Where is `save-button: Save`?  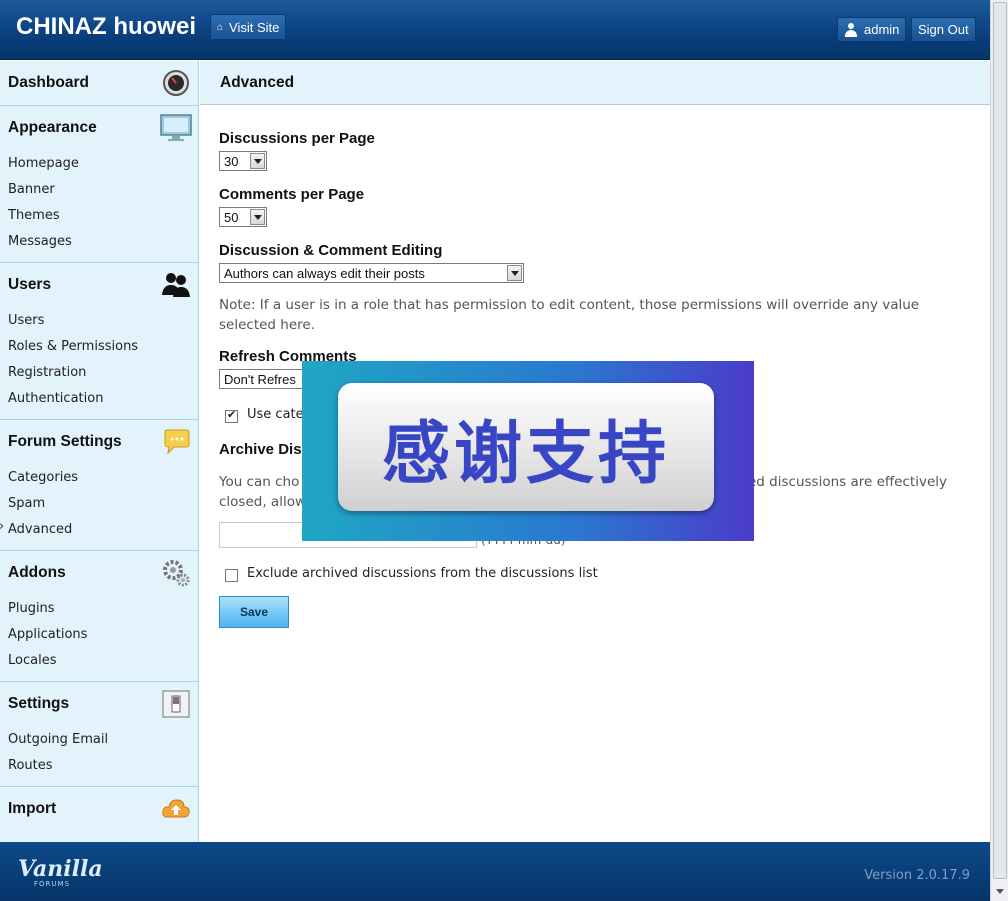
save-button: Save is located at coordinates (254, 612).